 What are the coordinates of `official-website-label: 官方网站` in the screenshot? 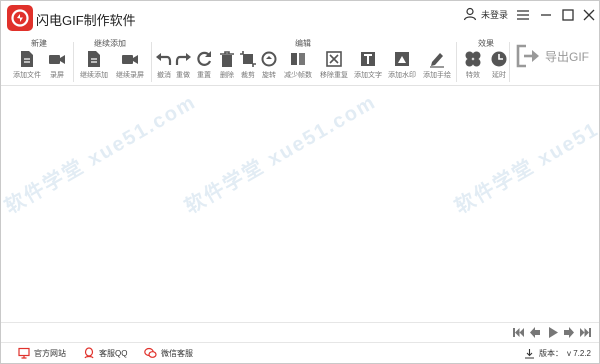 It's located at (50, 353).